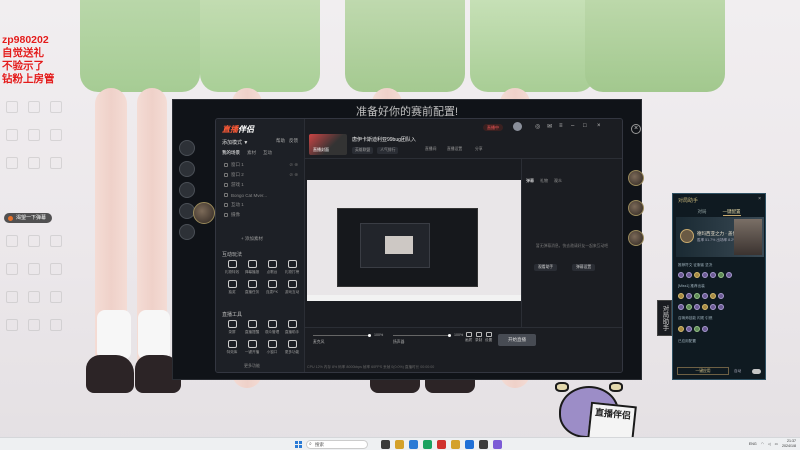 The height and width of the screenshot is (450, 800). What do you see at coordinates (232, 347) in the screenshot?
I see `tool-button: 特效库` at bounding box center [232, 347].